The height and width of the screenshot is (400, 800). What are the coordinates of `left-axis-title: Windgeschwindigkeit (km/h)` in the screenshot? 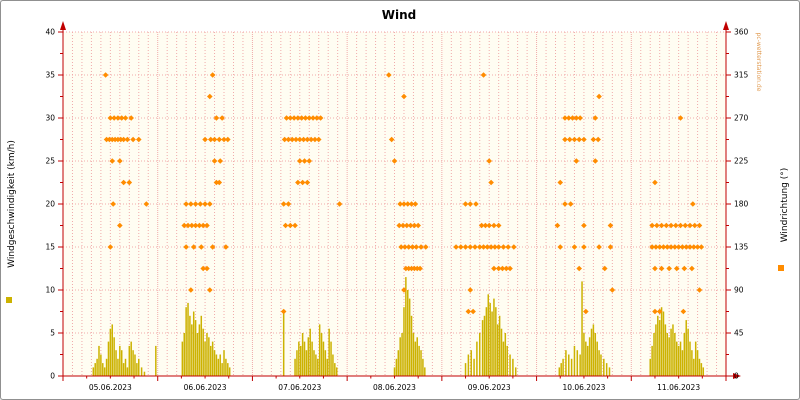 It's located at (12, 204).